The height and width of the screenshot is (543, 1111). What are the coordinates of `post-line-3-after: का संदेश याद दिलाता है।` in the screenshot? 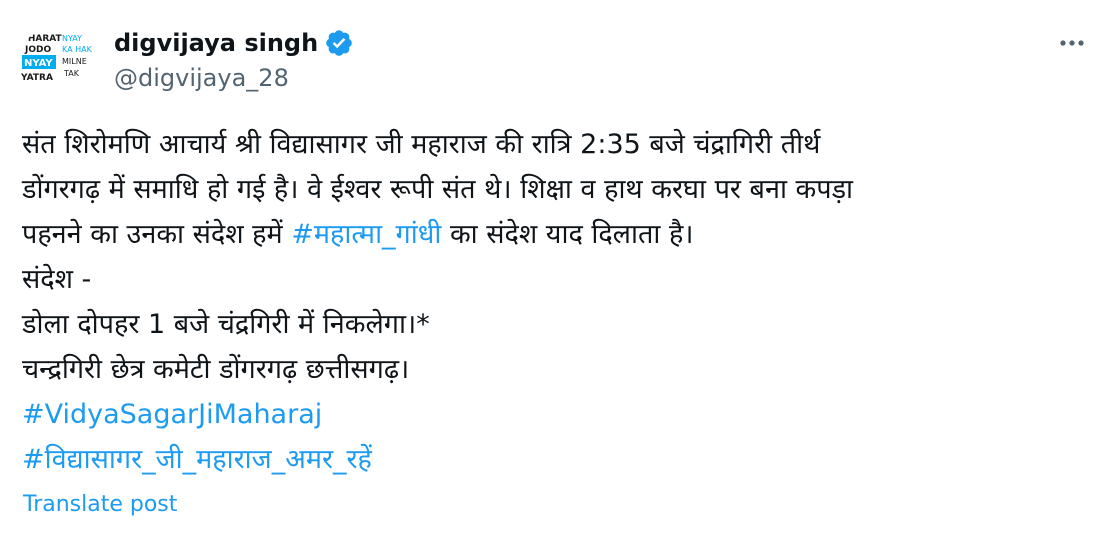 It's located at (567, 234).